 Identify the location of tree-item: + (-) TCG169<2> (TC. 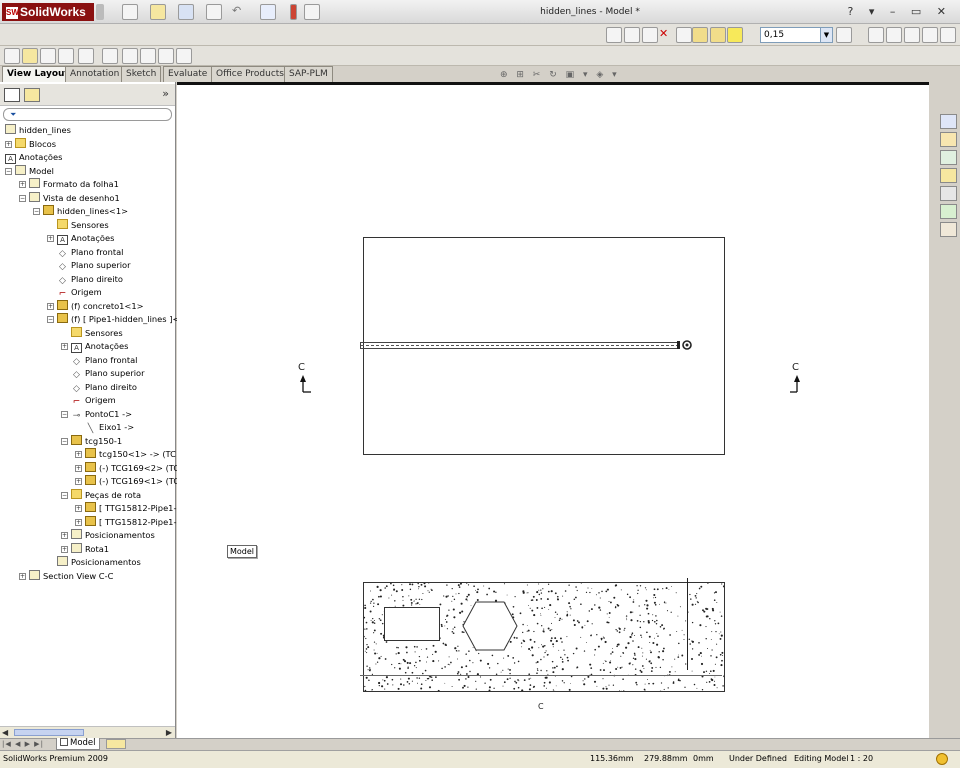
(127, 468).